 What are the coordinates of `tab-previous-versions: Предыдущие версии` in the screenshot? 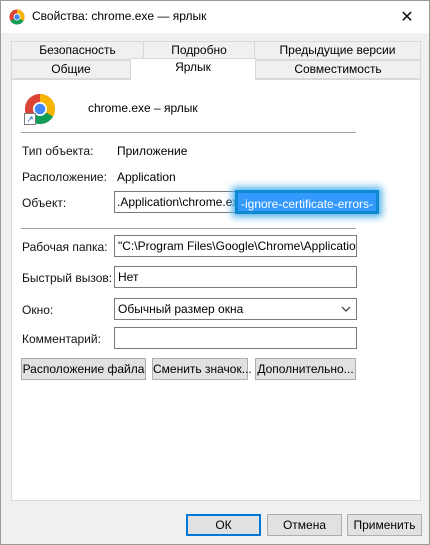 It's located at (337, 50).